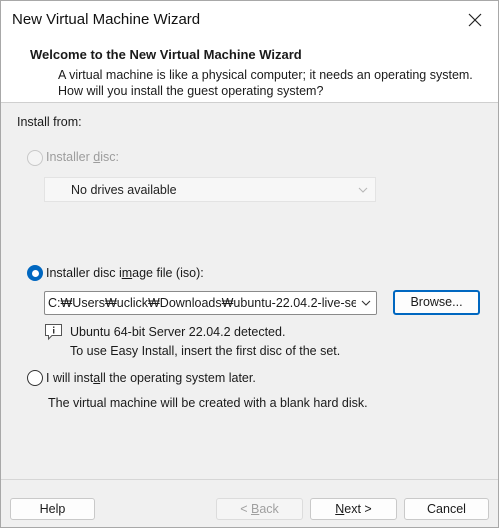 The image size is (499, 528). Describe the element at coordinates (210, 189) in the screenshot. I see `drive-select: No drives available` at that location.